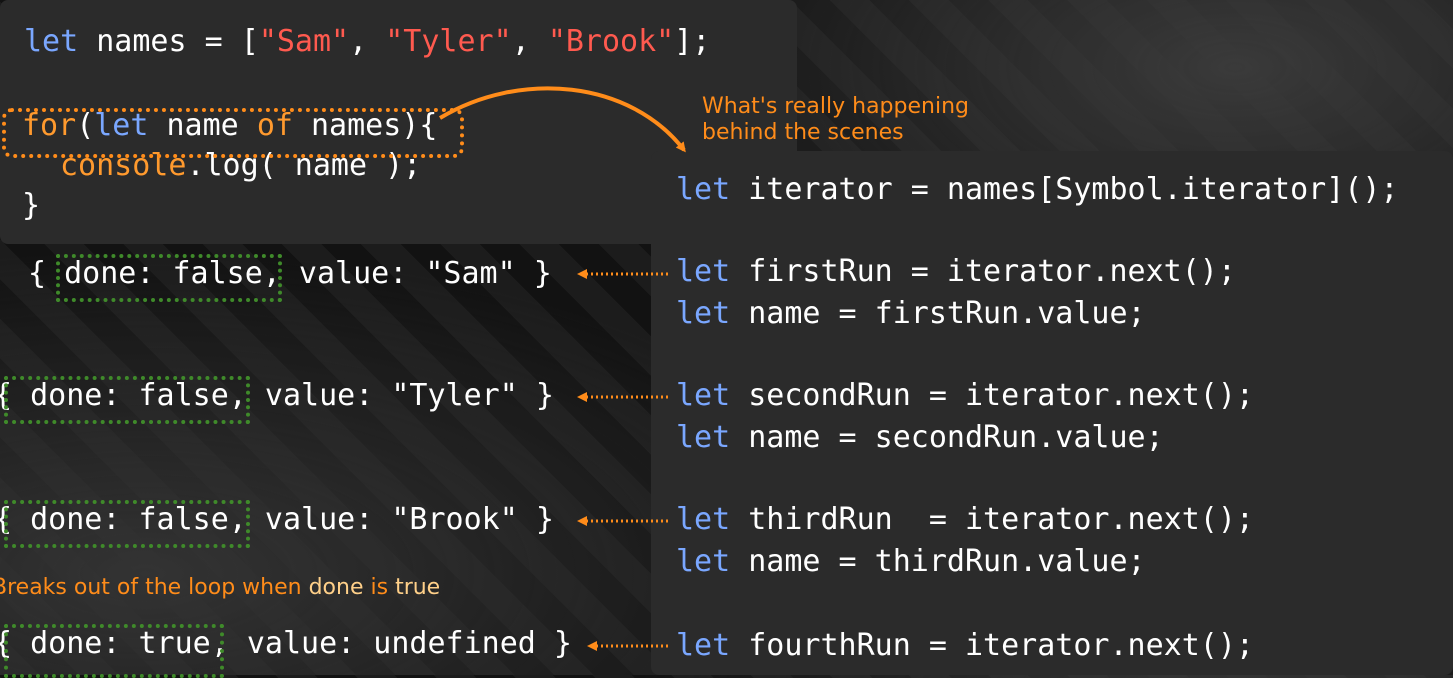 The height and width of the screenshot is (678, 1453). Describe the element at coordinates (562, 119) in the screenshot. I see `for-to-iterator-arrow` at that location.